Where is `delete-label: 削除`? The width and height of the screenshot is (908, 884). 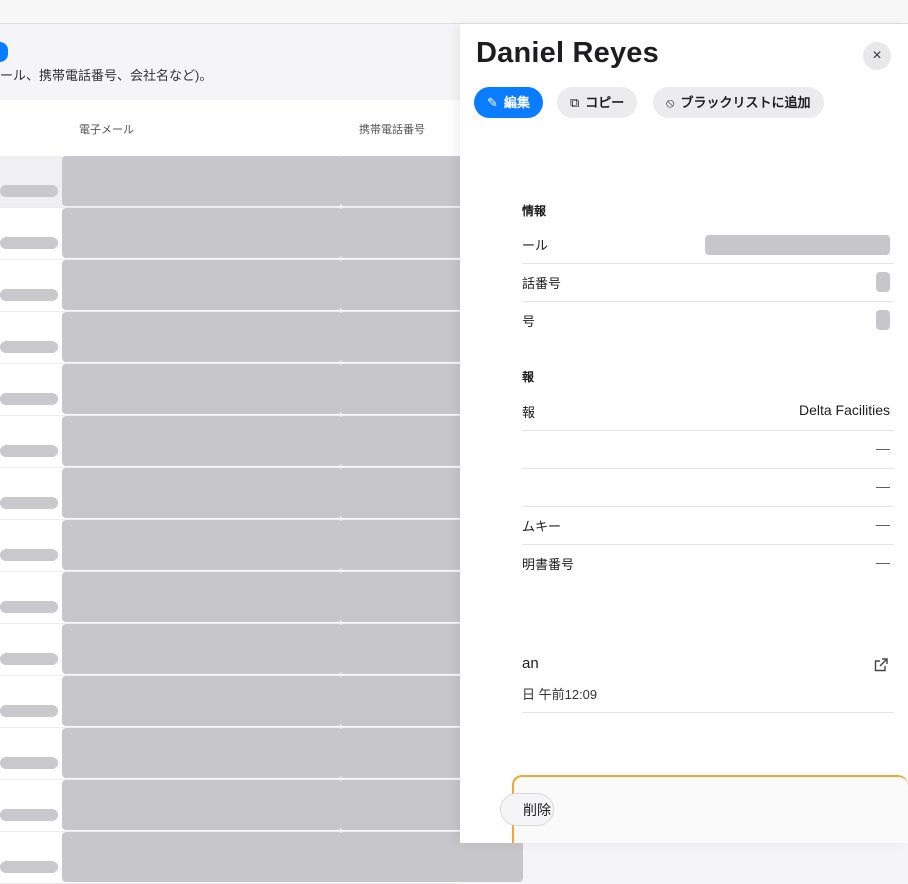
delete-label: 削除 is located at coordinates (537, 810).